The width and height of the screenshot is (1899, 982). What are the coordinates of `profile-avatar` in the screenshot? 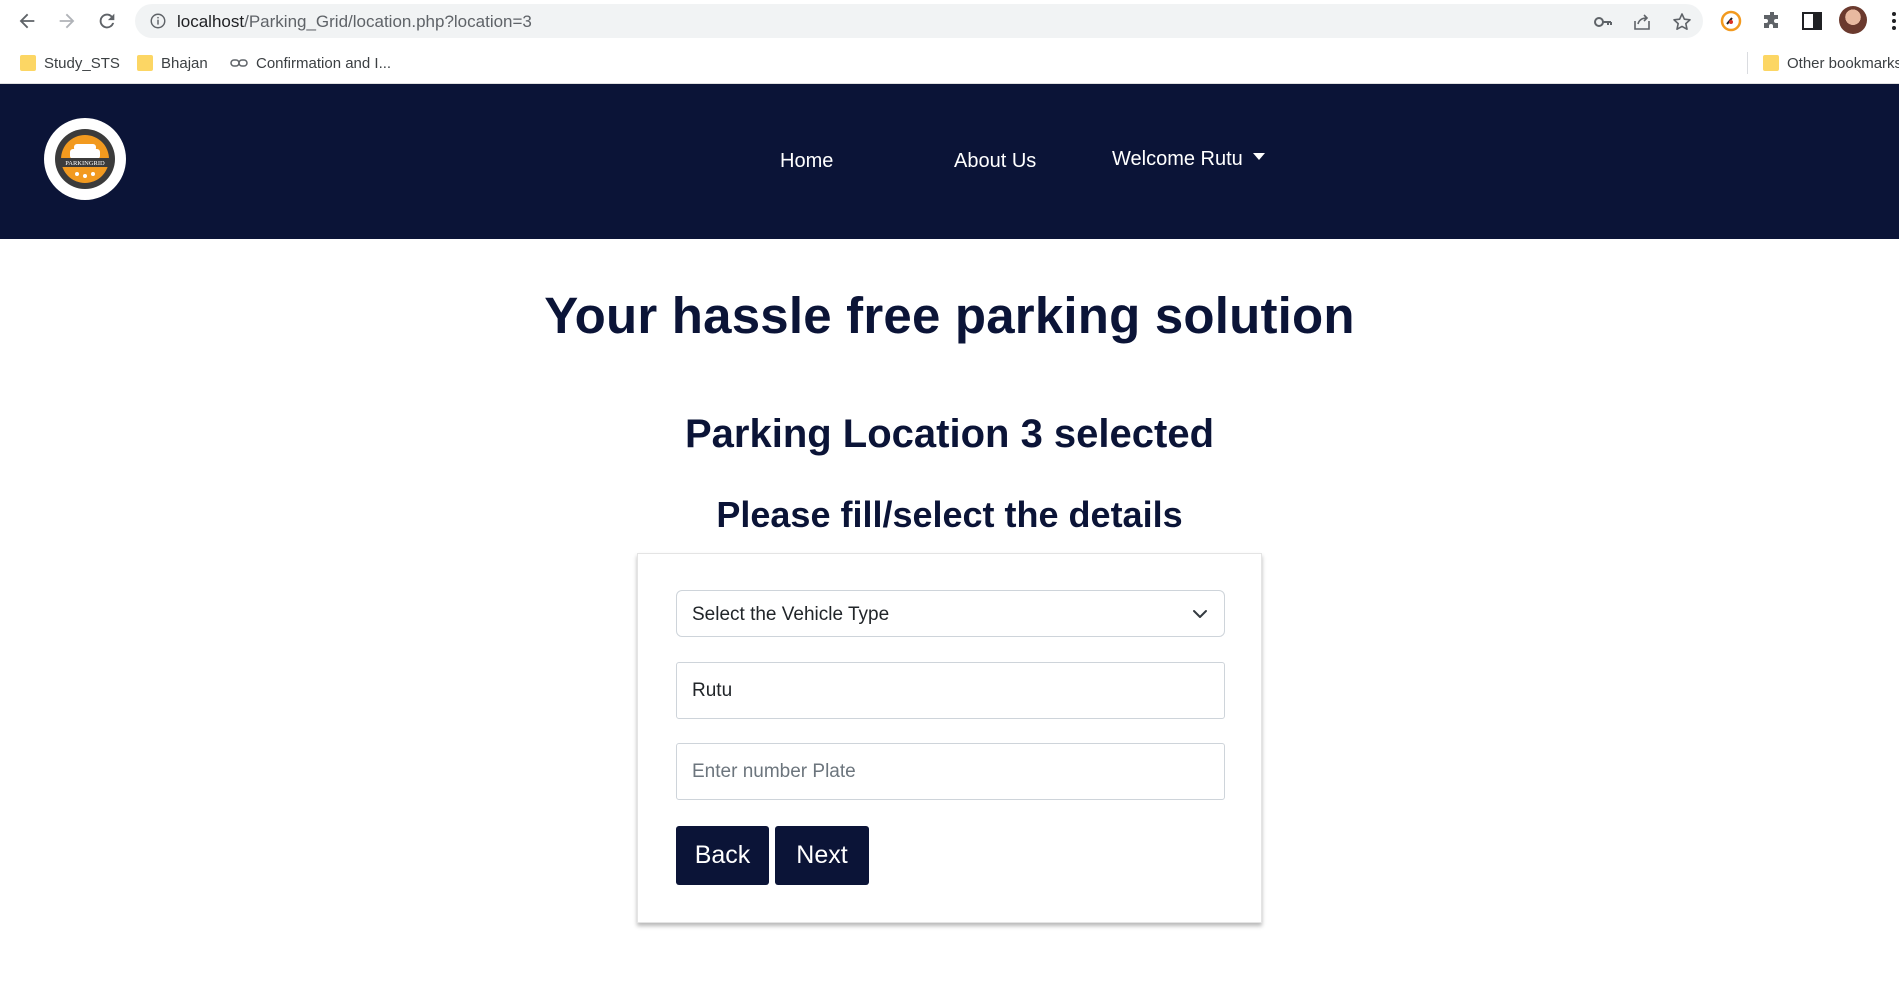 It's located at (1853, 20).